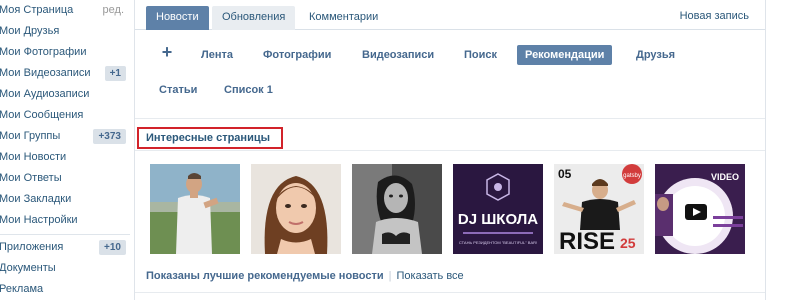 This screenshot has width=800, height=300. I want to click on tab-comments: Комментарии, so click(343, 18).